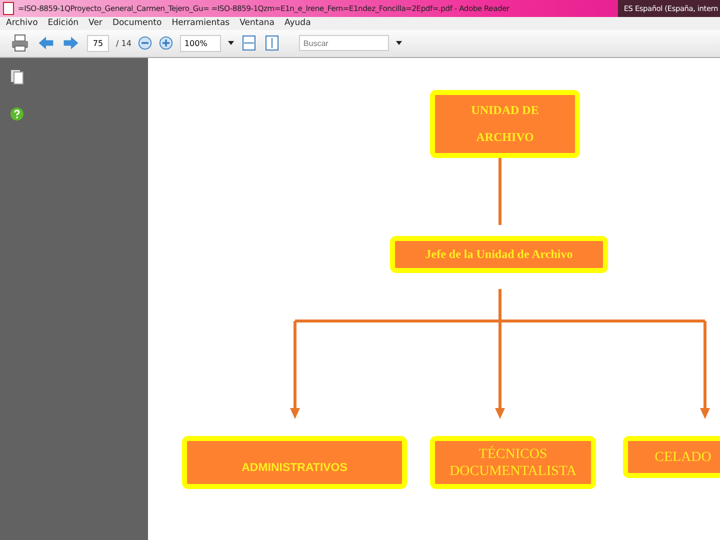  I want to click on zoom-out-icon, so click(145, 43).